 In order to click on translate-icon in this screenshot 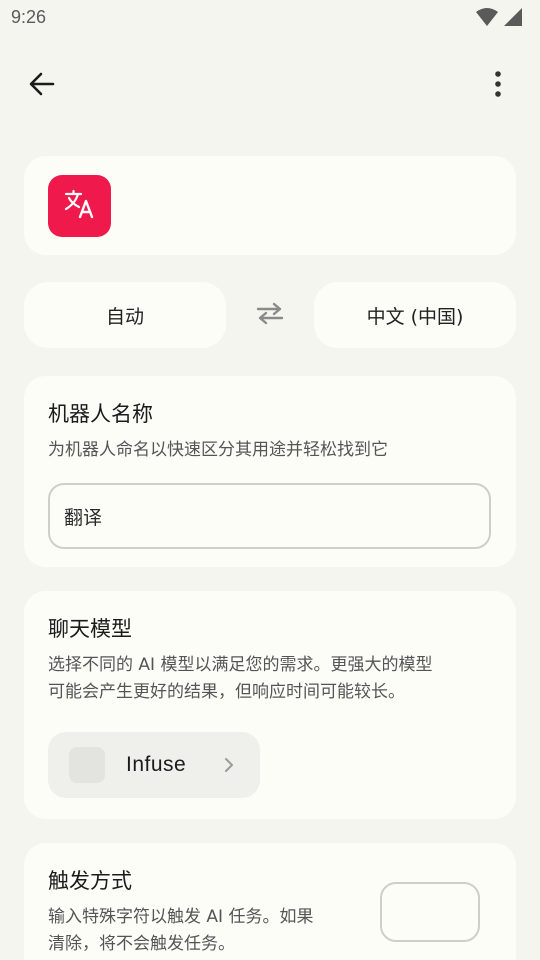, I will do `click(80, 206)`.